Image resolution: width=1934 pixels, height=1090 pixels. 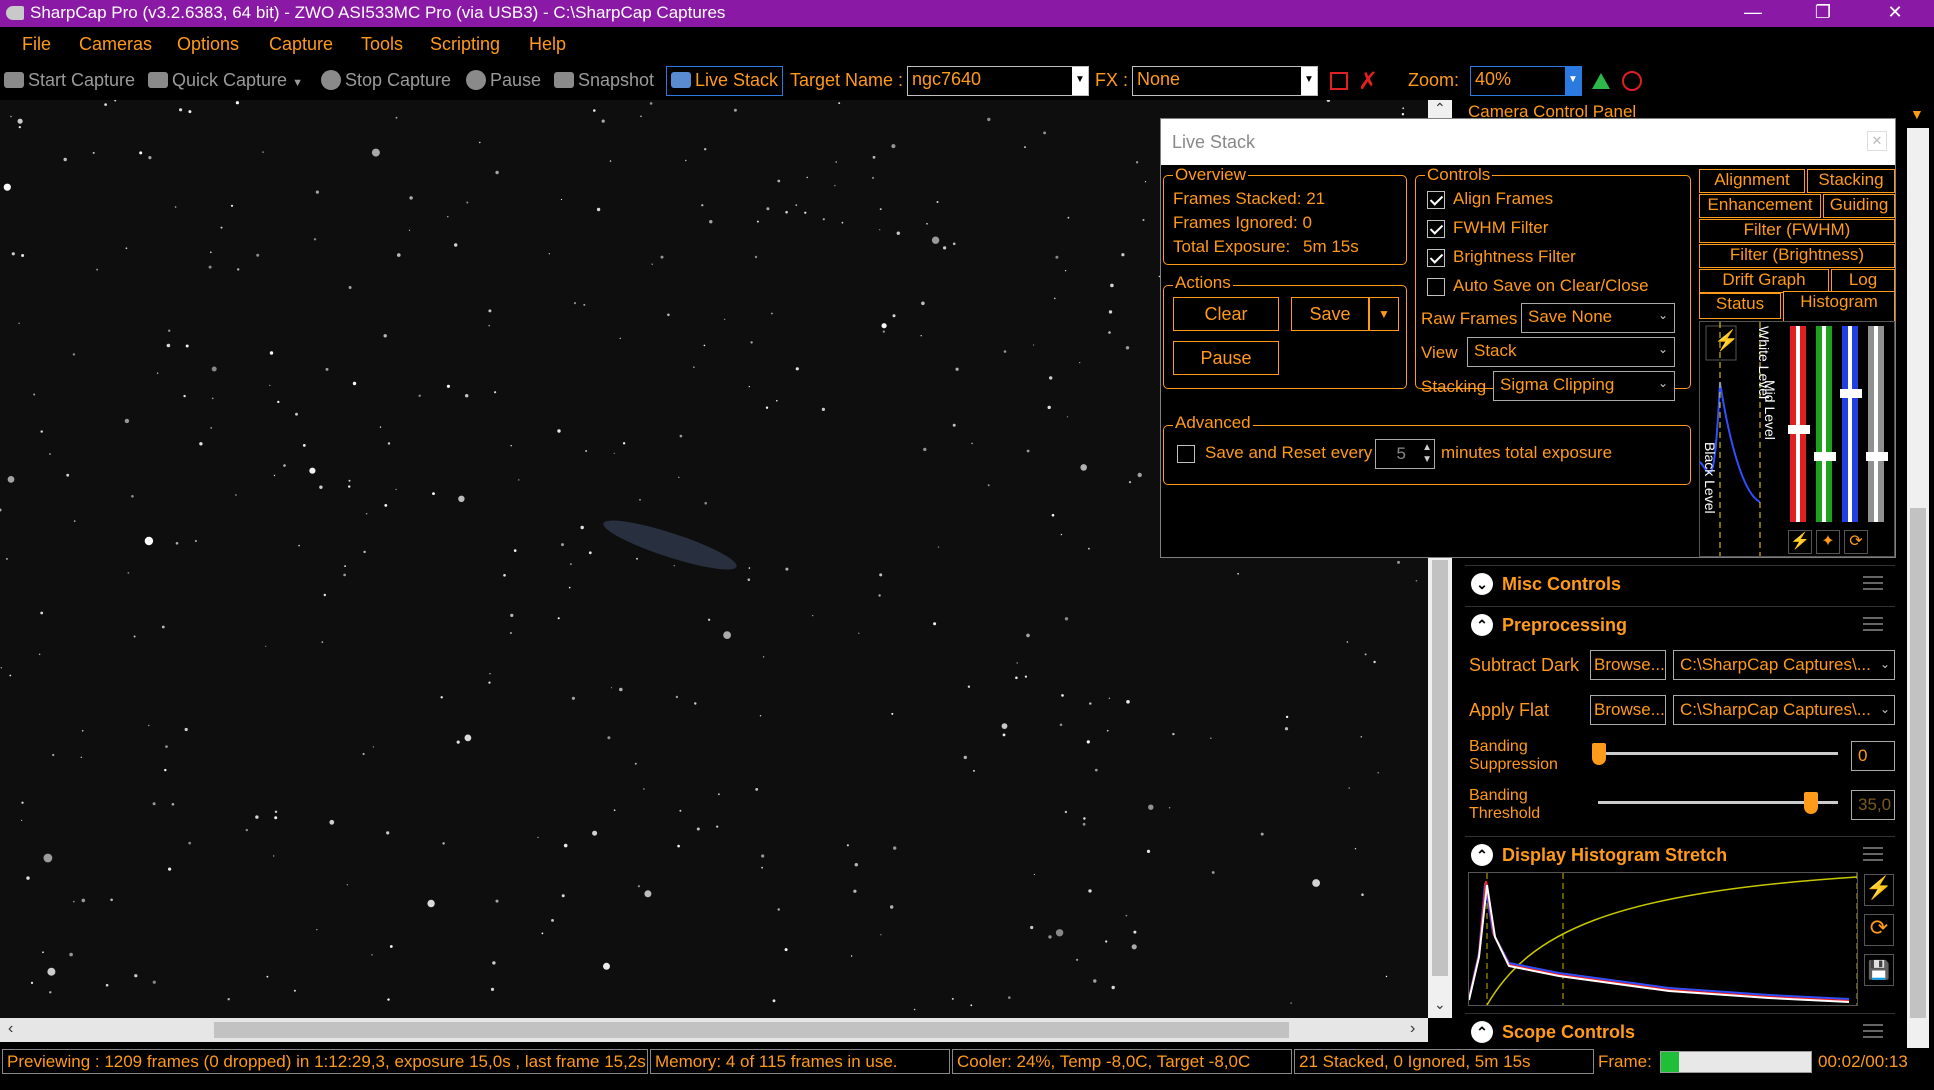 I want to click on save-options-chevron-icon: ▼, so click(x=1384, y=314).